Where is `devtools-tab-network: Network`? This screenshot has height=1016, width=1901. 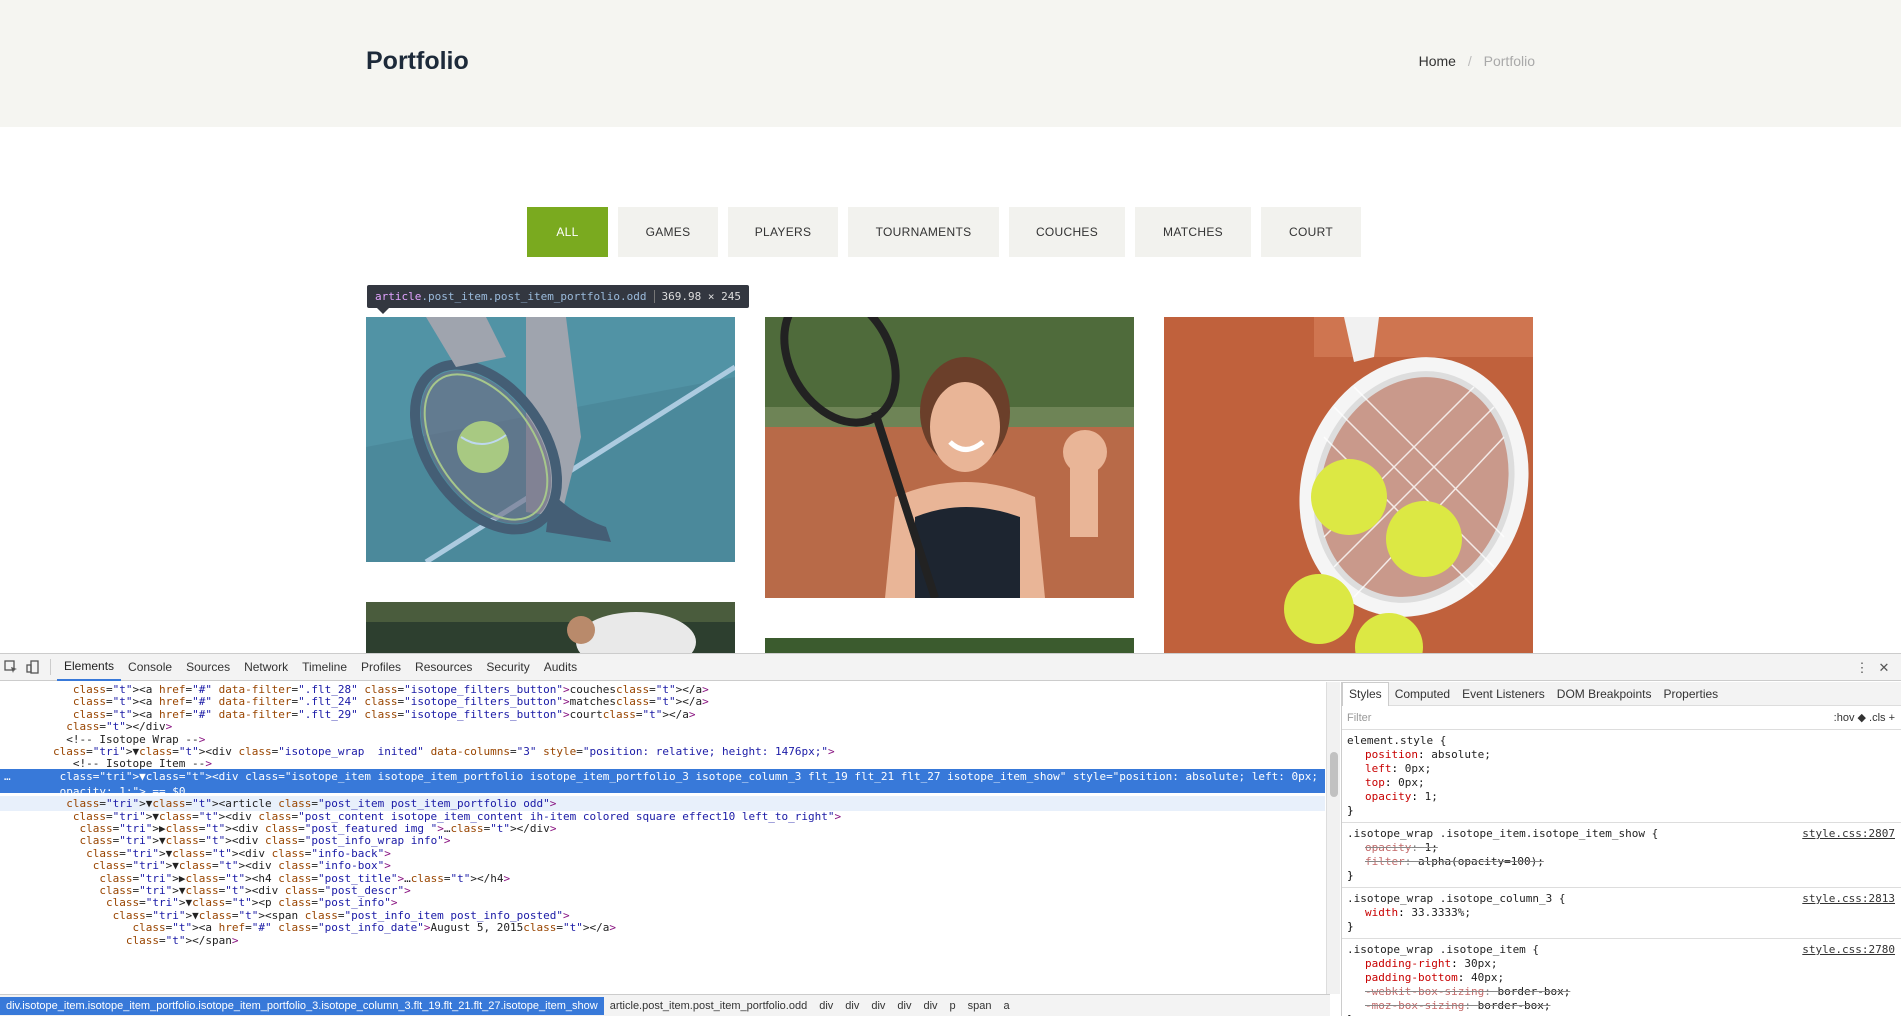 devtools-tab-network: Network is located at coordinates (266, 667).